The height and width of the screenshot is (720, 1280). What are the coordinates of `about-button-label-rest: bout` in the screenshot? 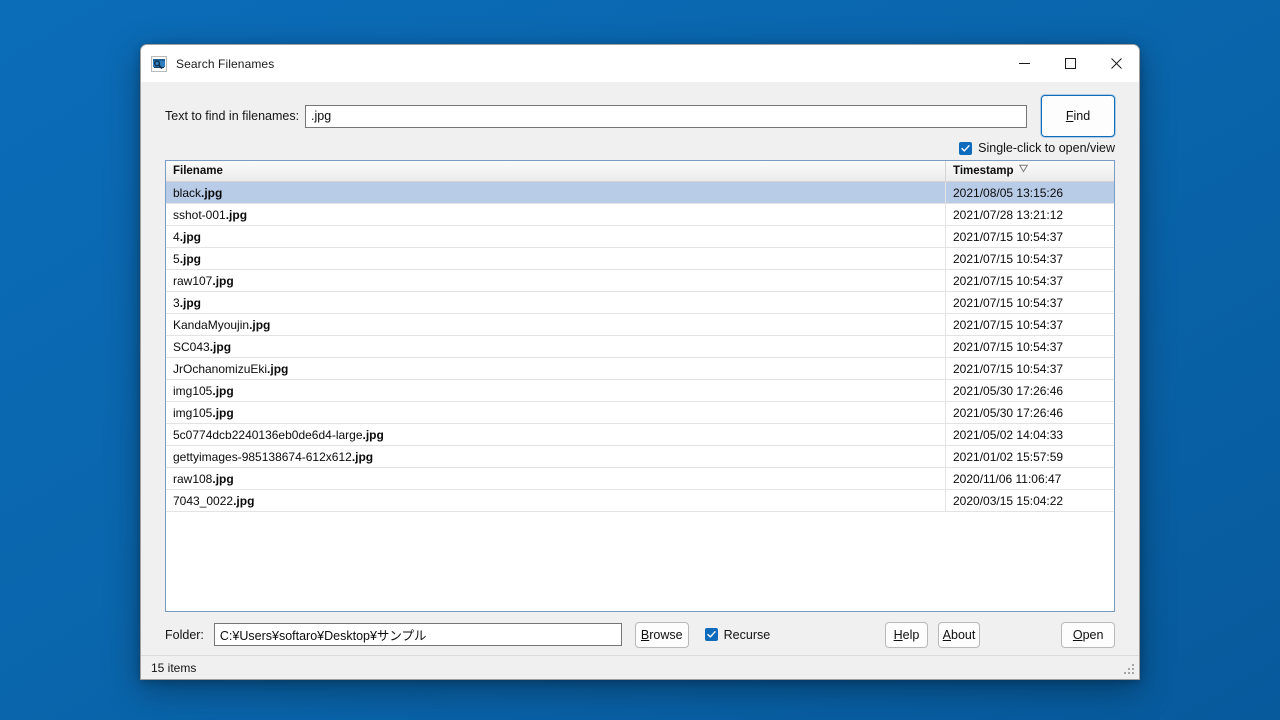 It's located at (963, 634).